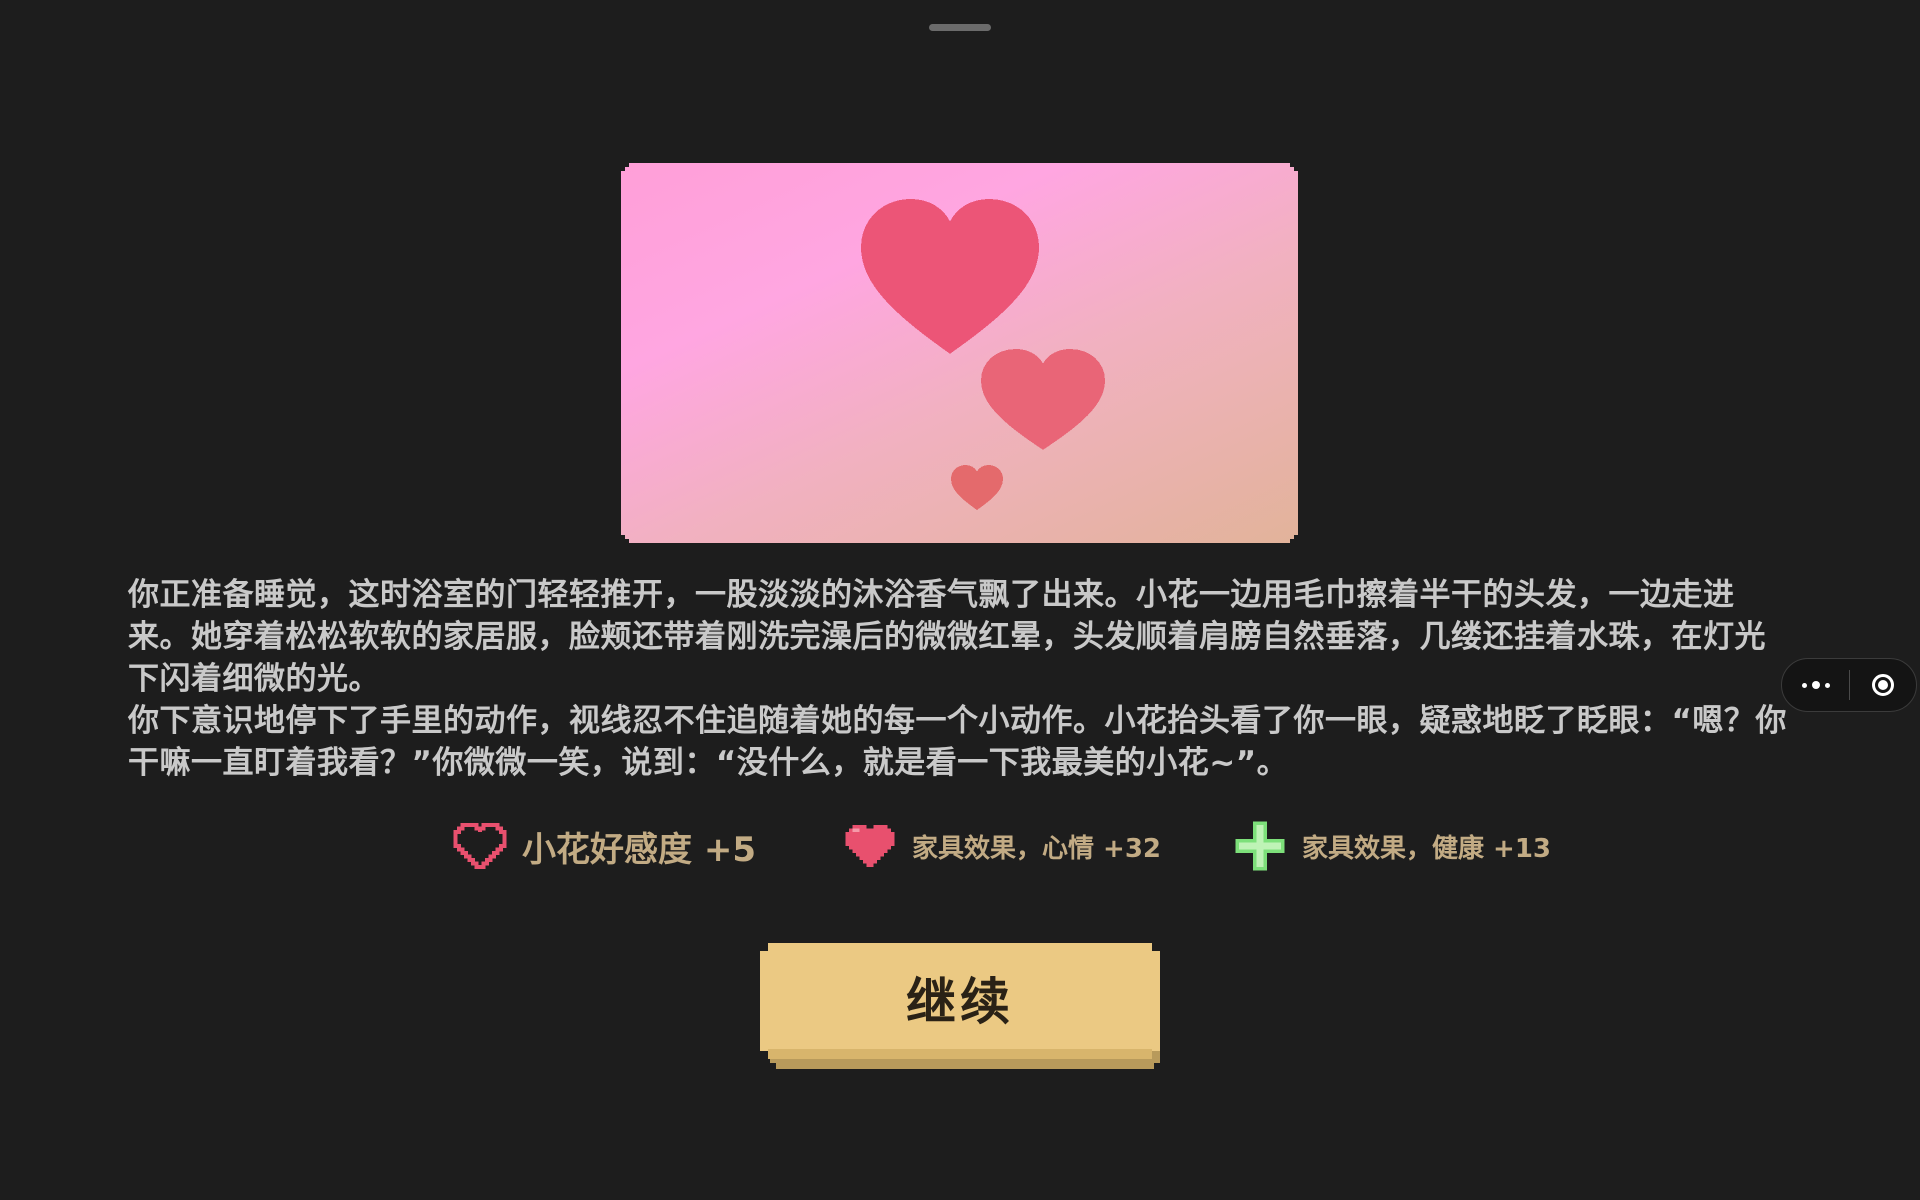 This screenshot has height=1200, width=1920. I want to click on reward-text: 家具效果，健康 +13, so click(1427, 848).